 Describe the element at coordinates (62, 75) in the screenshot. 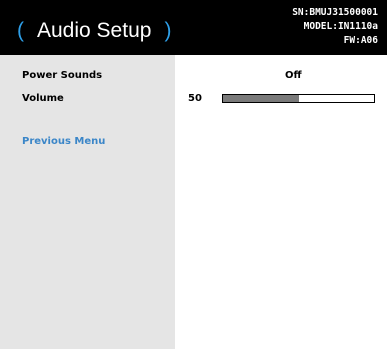

I see `power-sounds-label: Power Sounds` at that location.